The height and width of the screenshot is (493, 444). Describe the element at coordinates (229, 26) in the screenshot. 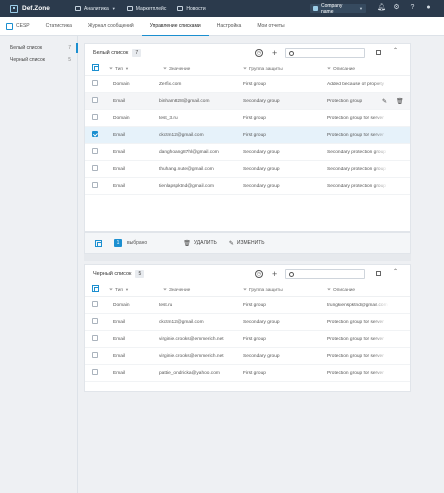

I see `tab-settings: Настройка` at that location.